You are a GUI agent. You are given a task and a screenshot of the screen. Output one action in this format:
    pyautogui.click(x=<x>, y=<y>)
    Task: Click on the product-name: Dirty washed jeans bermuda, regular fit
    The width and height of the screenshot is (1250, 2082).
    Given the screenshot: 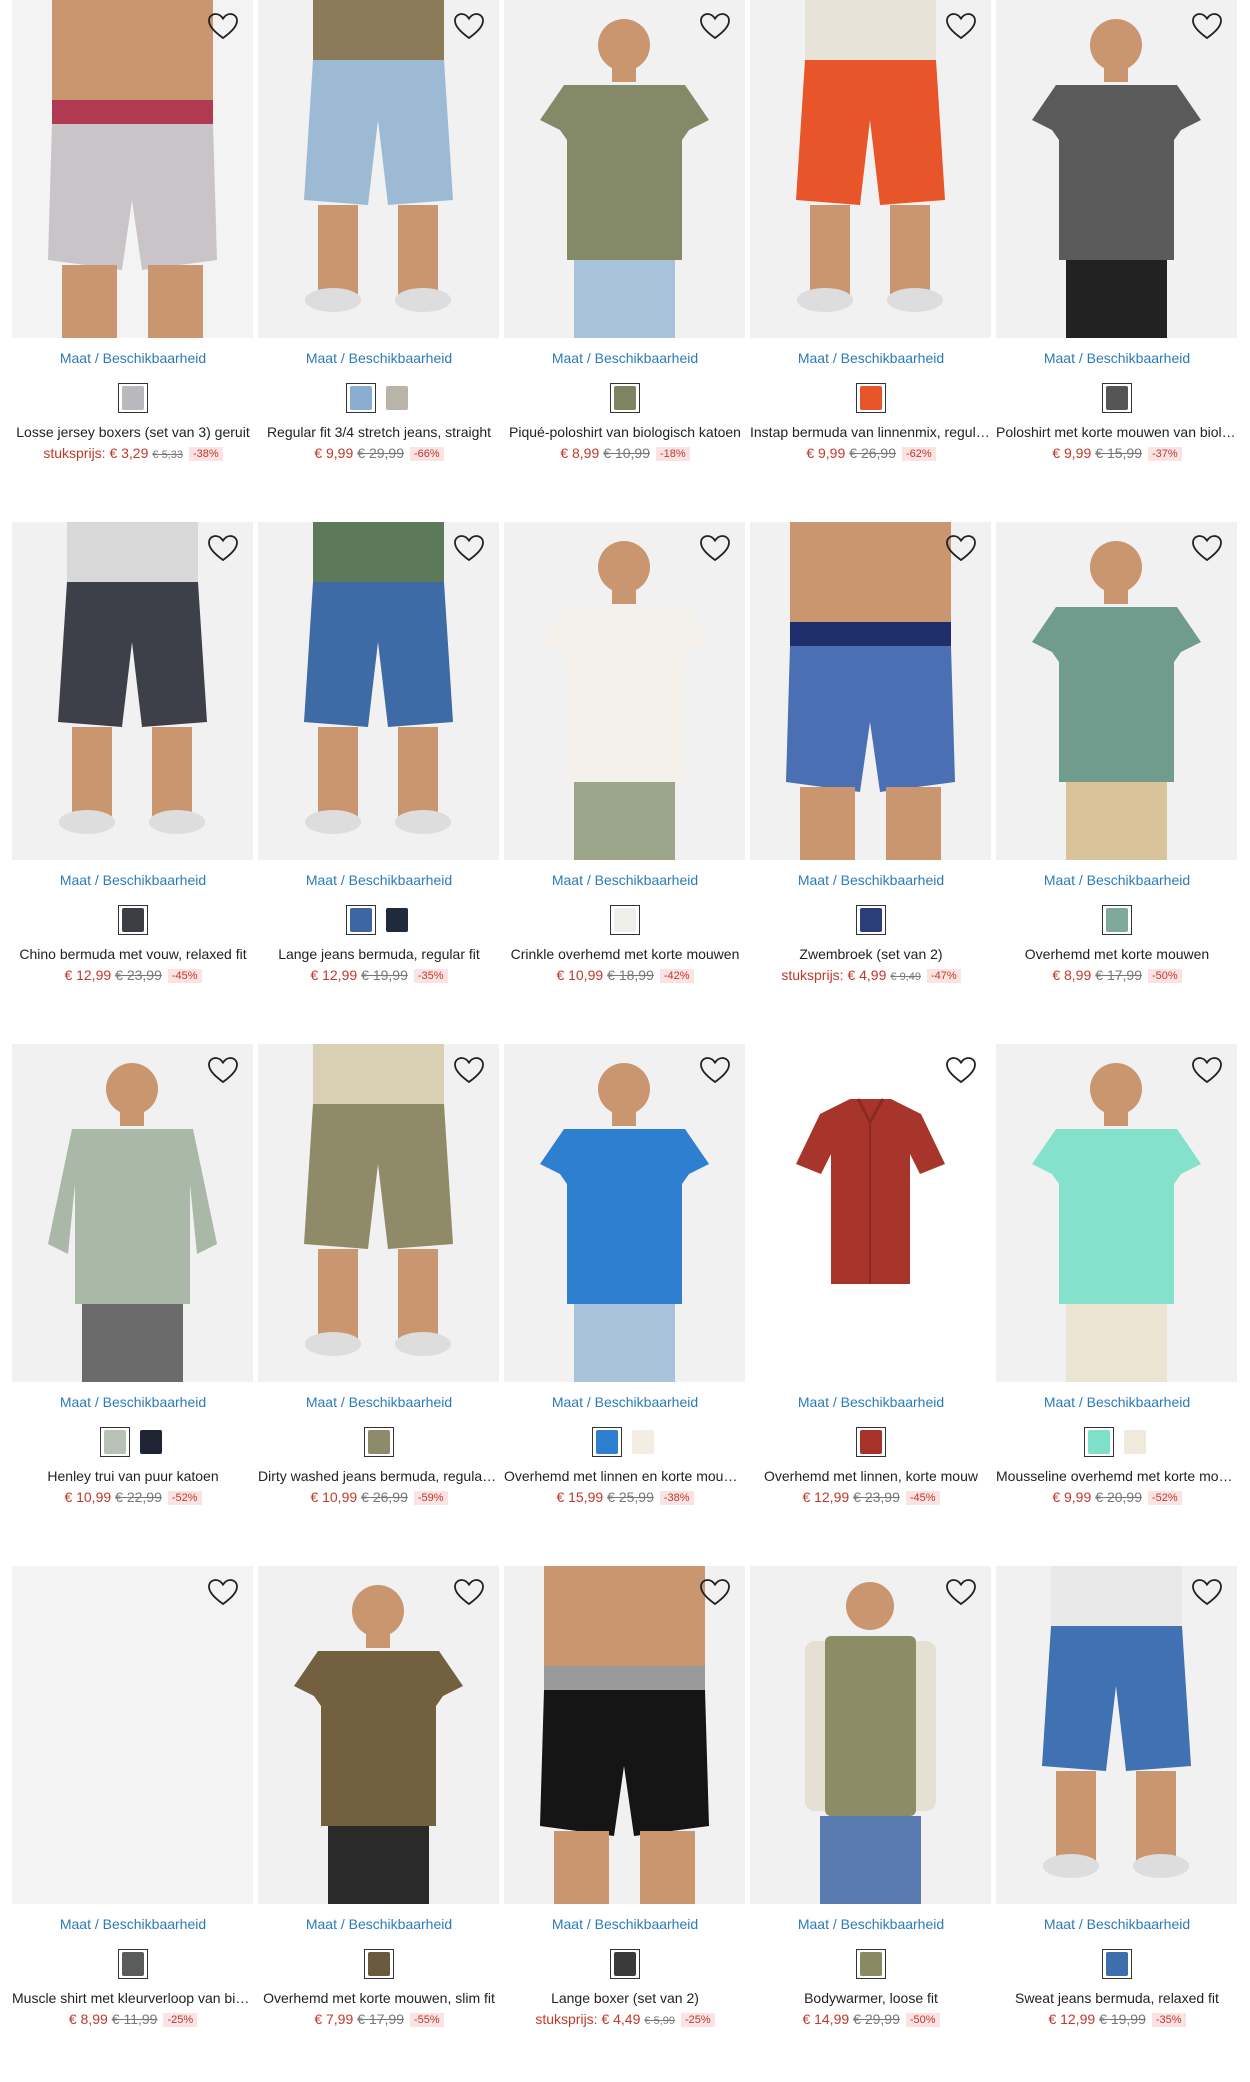 What is the action you would take?
    pyautogui.click(x=379, y=1476)
    